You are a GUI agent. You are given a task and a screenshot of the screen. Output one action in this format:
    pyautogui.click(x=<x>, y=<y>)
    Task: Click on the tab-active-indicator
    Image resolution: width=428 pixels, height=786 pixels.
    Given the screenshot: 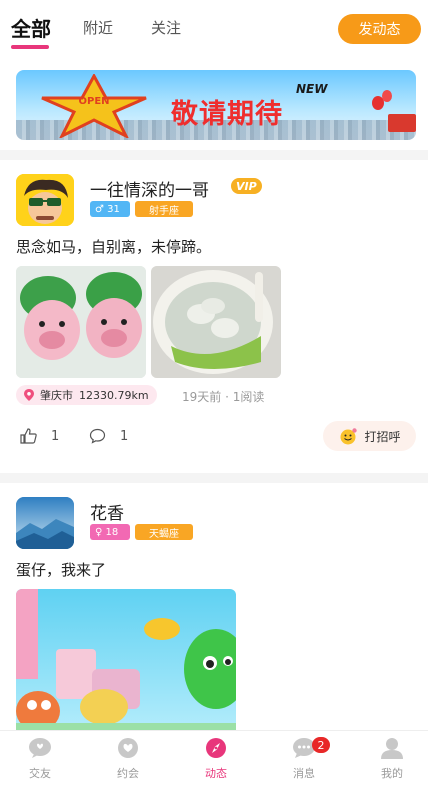 What is the action you would take?
    pyautogui.click(x=30, y=47)
    